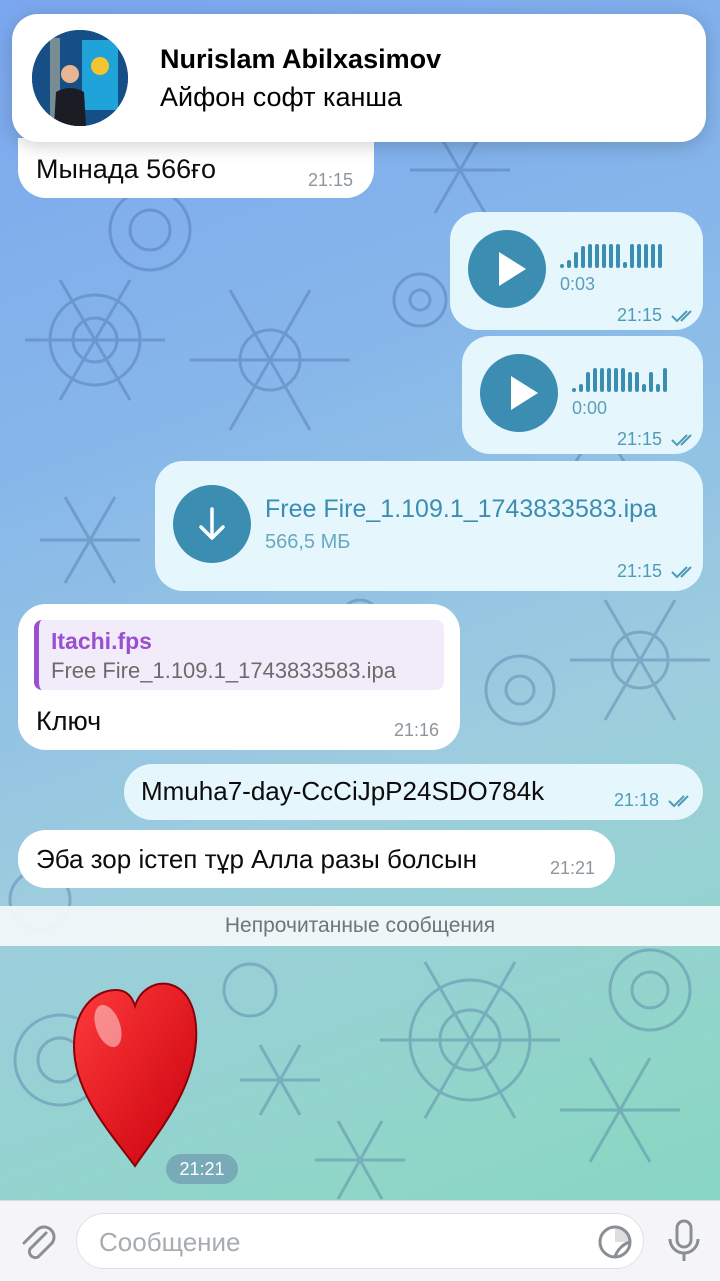  I want to click on message-composer, so click(360, 1240).